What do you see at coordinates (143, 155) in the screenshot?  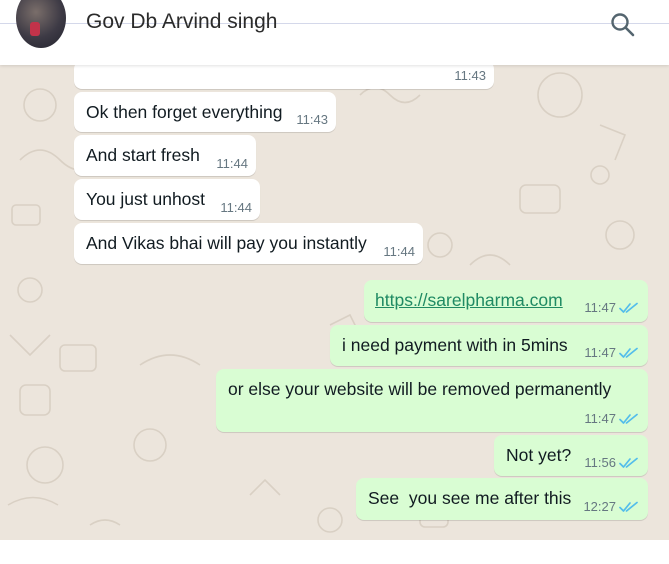 I see `message-text: And start fresh` at bounding box center [143, 155].